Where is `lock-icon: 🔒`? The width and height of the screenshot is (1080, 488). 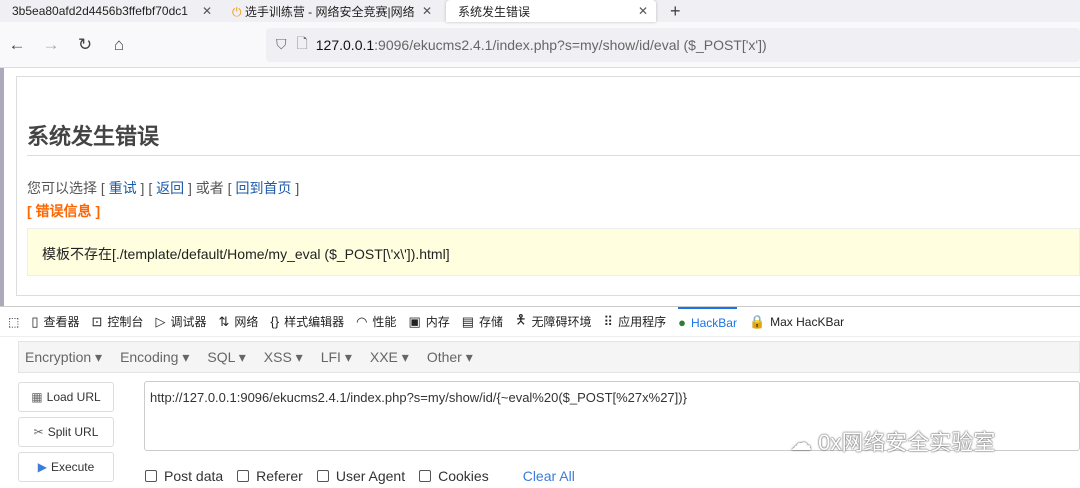 lock-icon: 🔒 is located at coordinates (757, 321).